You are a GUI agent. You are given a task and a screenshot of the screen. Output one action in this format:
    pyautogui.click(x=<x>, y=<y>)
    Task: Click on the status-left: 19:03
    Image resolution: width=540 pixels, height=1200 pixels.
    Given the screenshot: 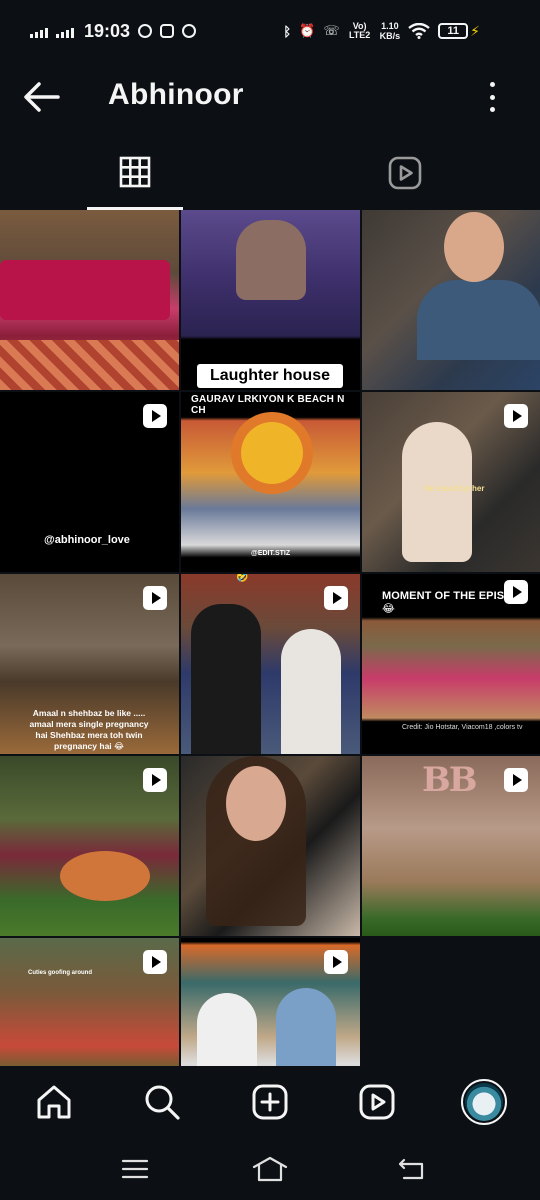 What is the action you would take?
    pyautogui.click(x=113, y=31)
    